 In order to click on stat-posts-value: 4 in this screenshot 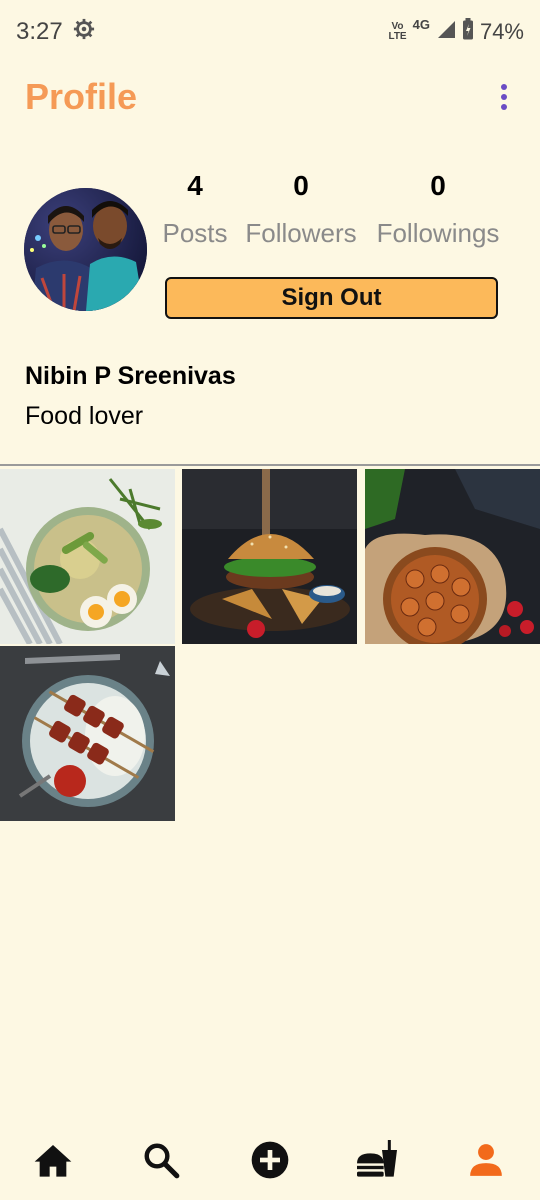, I will do `click(195, 185)`.